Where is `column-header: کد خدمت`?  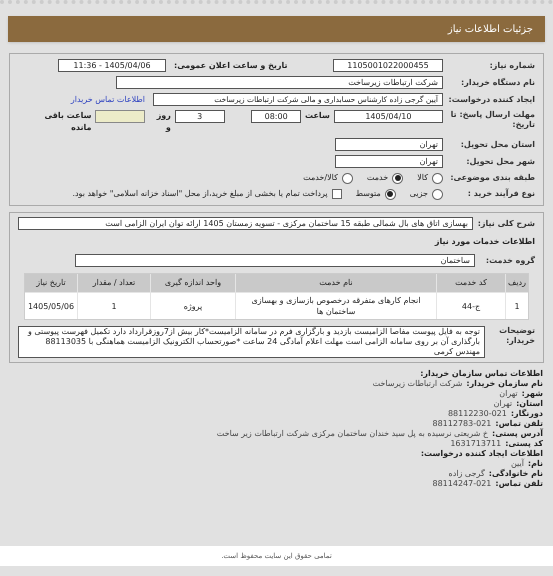
column-header: کد خدمت is located at coordinates (471, 283).